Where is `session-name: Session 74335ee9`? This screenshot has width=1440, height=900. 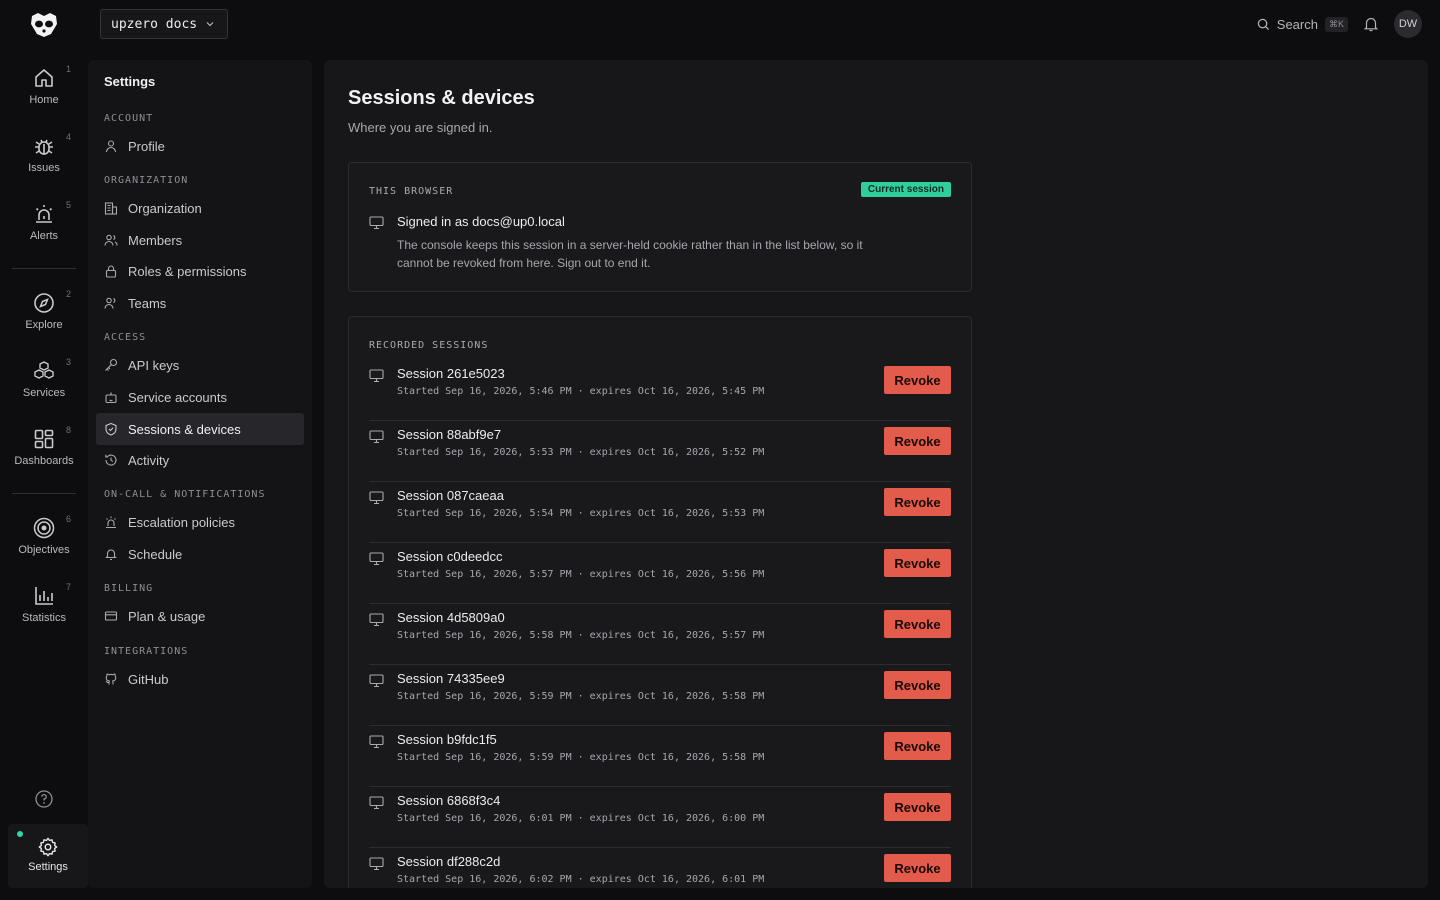 session-name: Session 74335ee9 is located at coordinates (451, 678).